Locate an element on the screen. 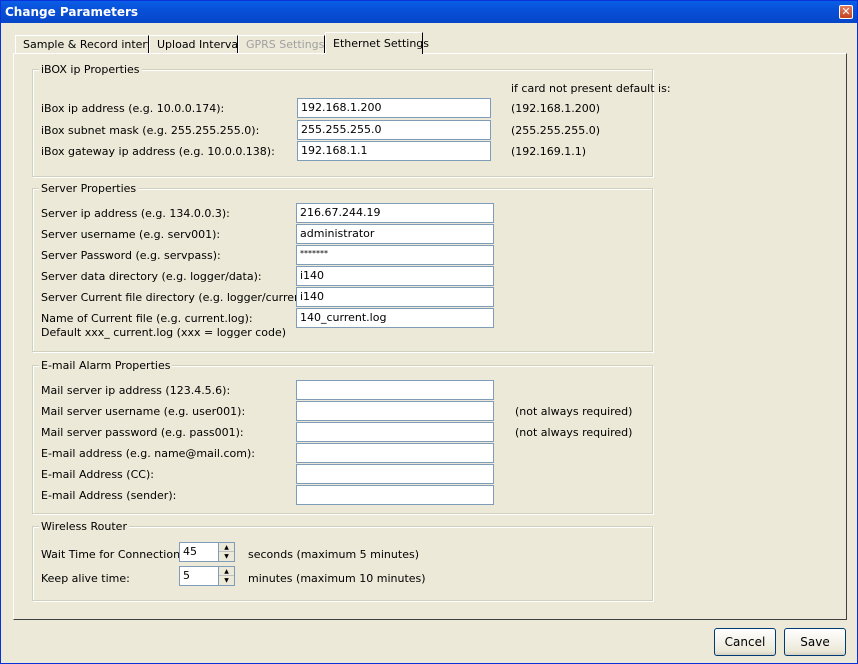 The image size is (858, 664). ibox-gateway-input: 192.168.1.1 is located at coordinates (394, 151).